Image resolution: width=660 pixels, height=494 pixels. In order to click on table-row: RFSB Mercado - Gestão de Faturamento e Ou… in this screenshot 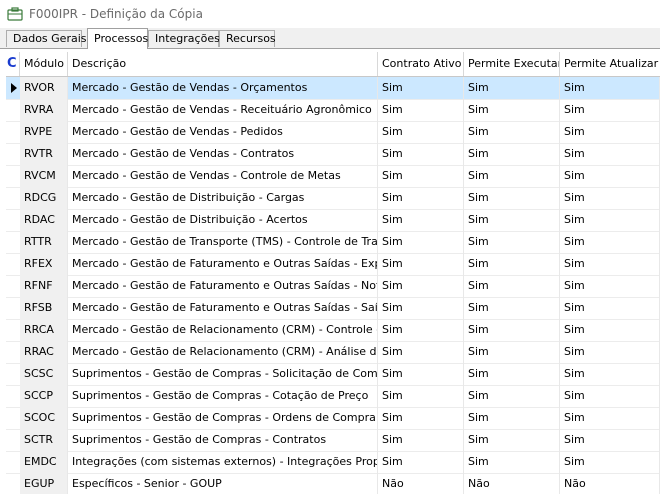, I will do `click(333, 308)`.